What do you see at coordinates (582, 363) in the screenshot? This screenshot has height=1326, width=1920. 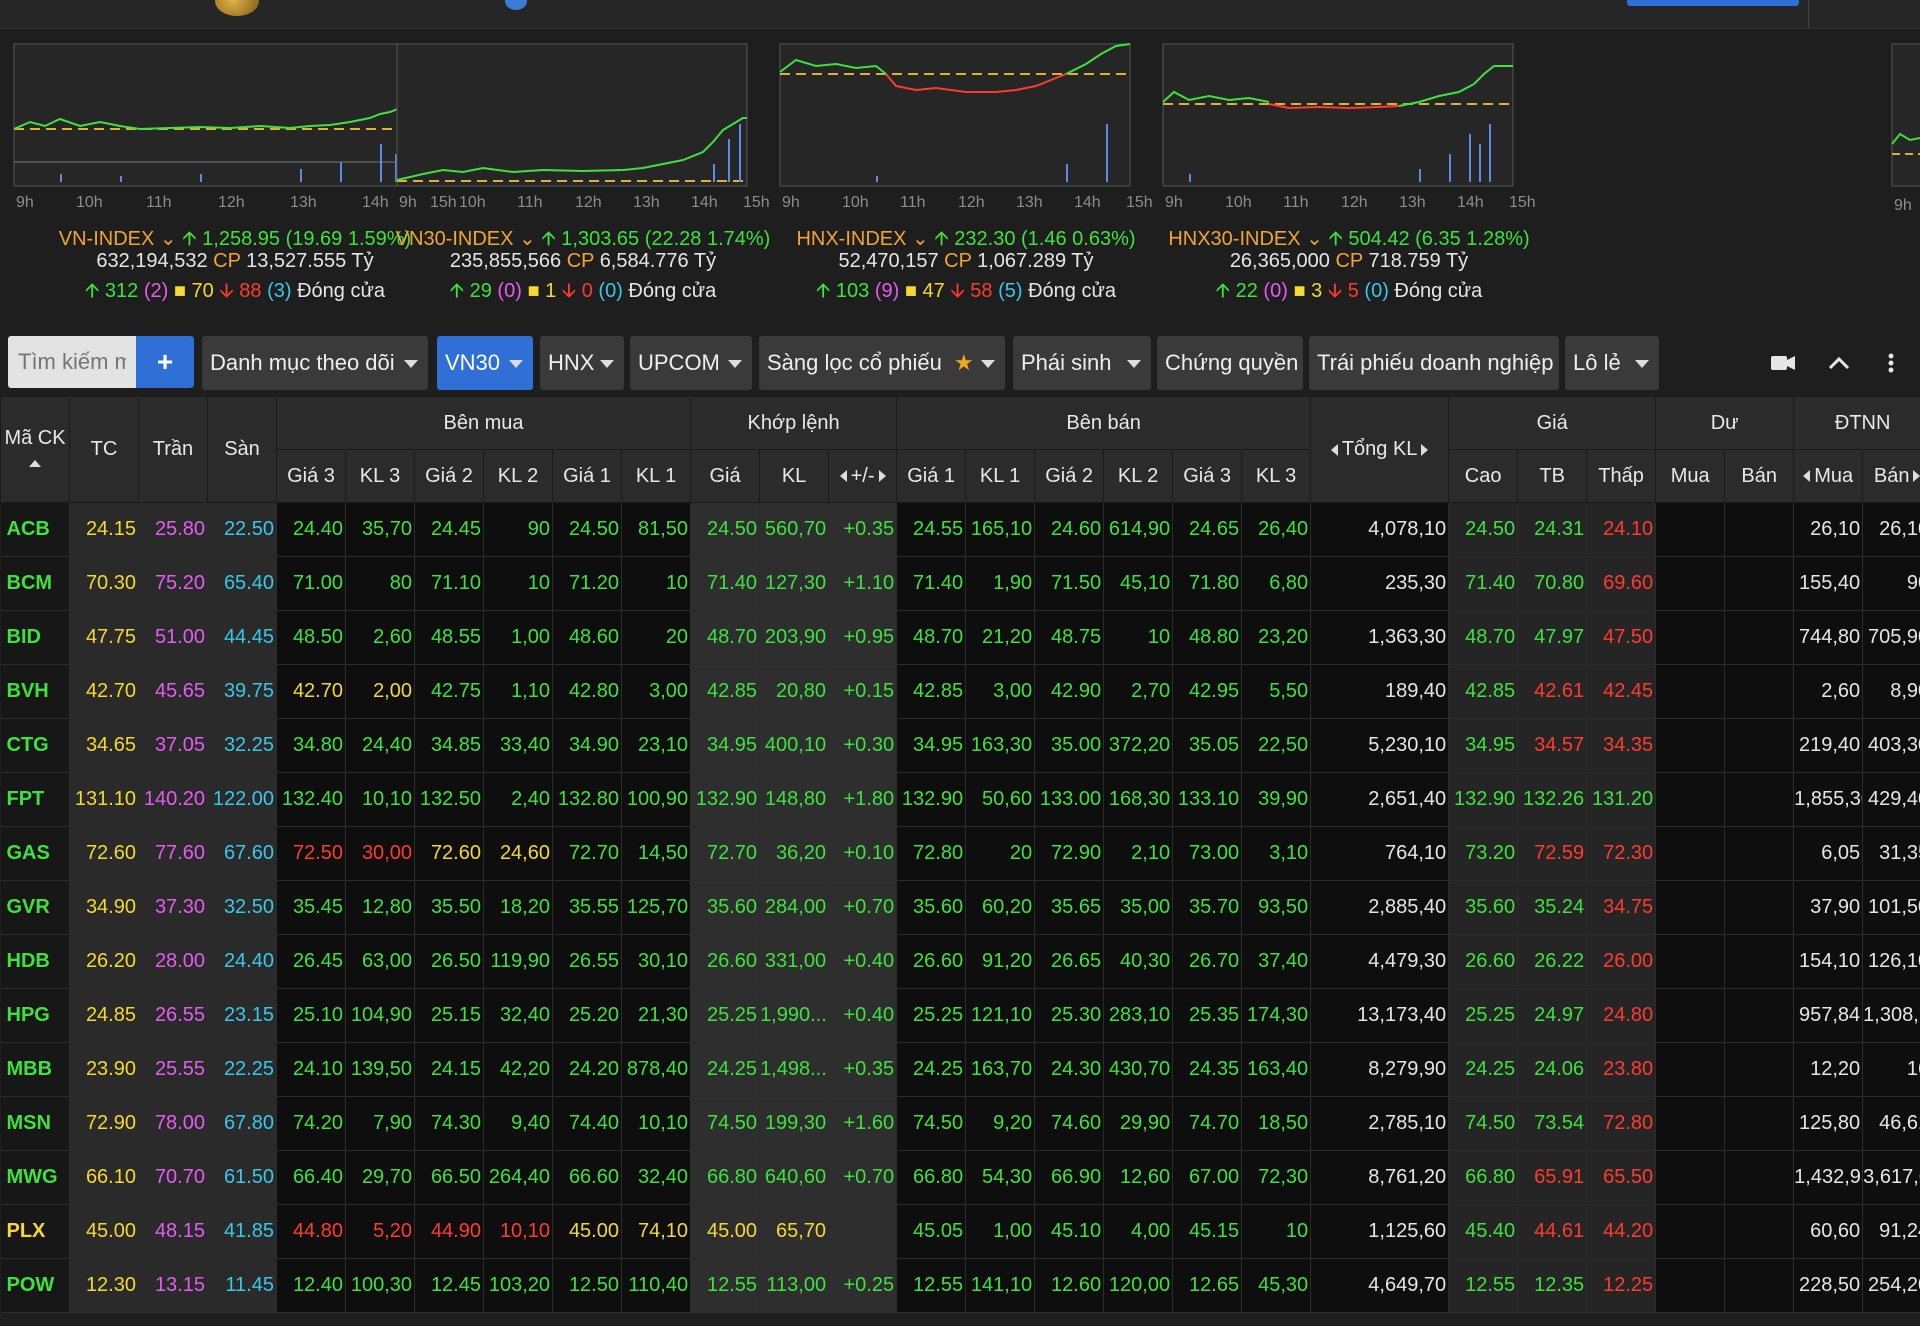 I see `tab-hnx: HNX` at bounding box center [582, 363].